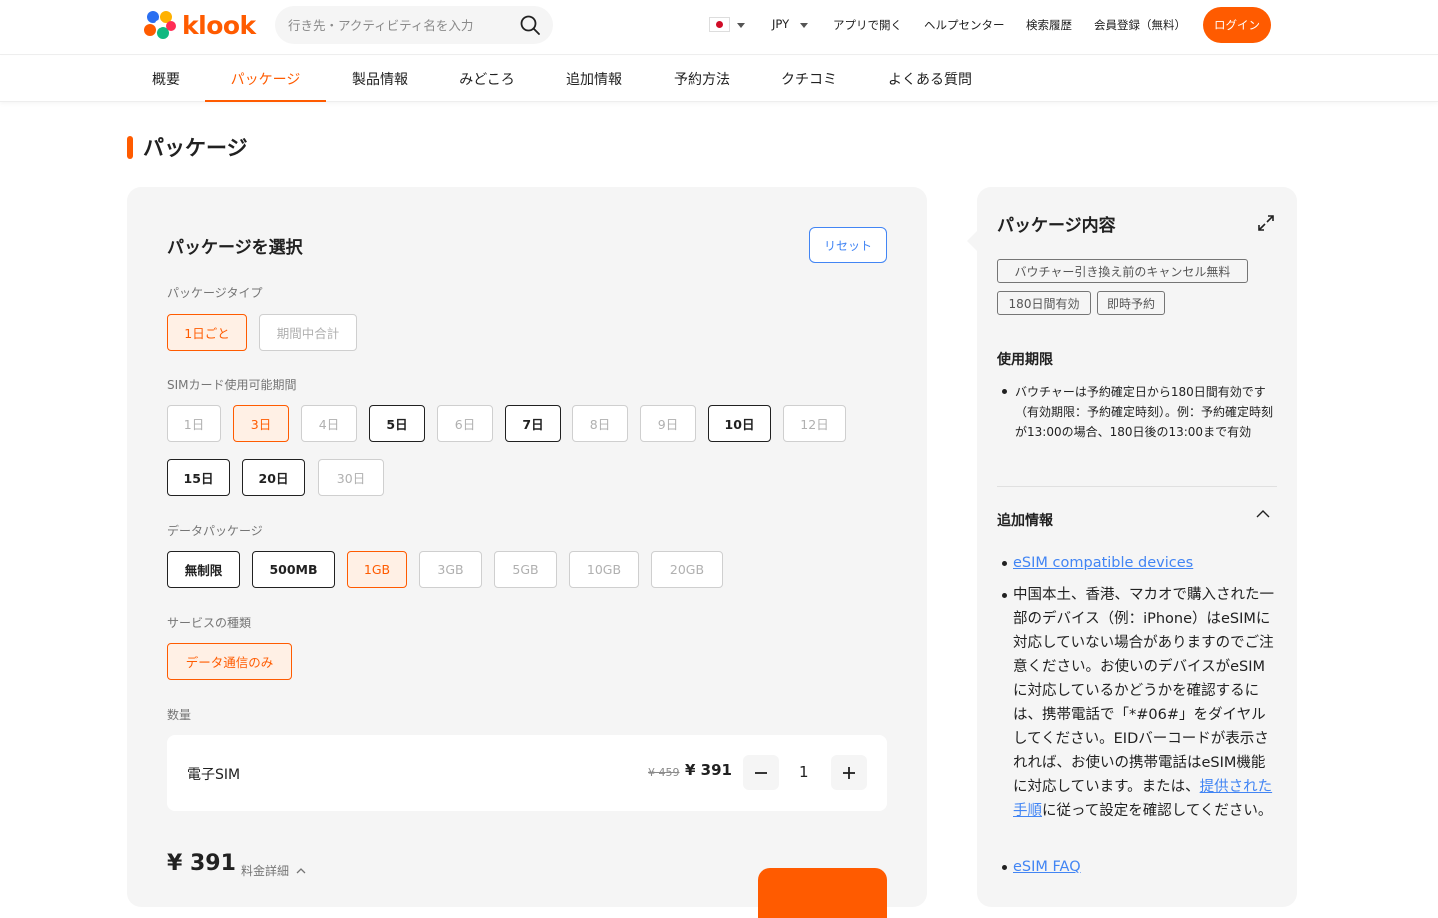 This screenshot has width=1438, height=918. What do you see at coordinates (130, 147) in the screenshot?
I see `section-accent-bar` at bounding box center [130, 147].